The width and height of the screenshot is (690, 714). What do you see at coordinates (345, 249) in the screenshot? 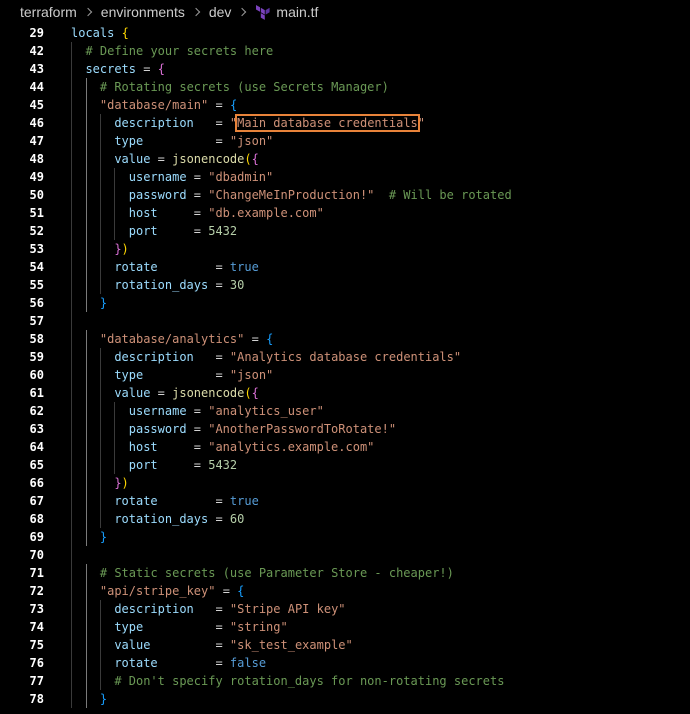
I see `code-line: 53})` at bounding box center [345, 249].